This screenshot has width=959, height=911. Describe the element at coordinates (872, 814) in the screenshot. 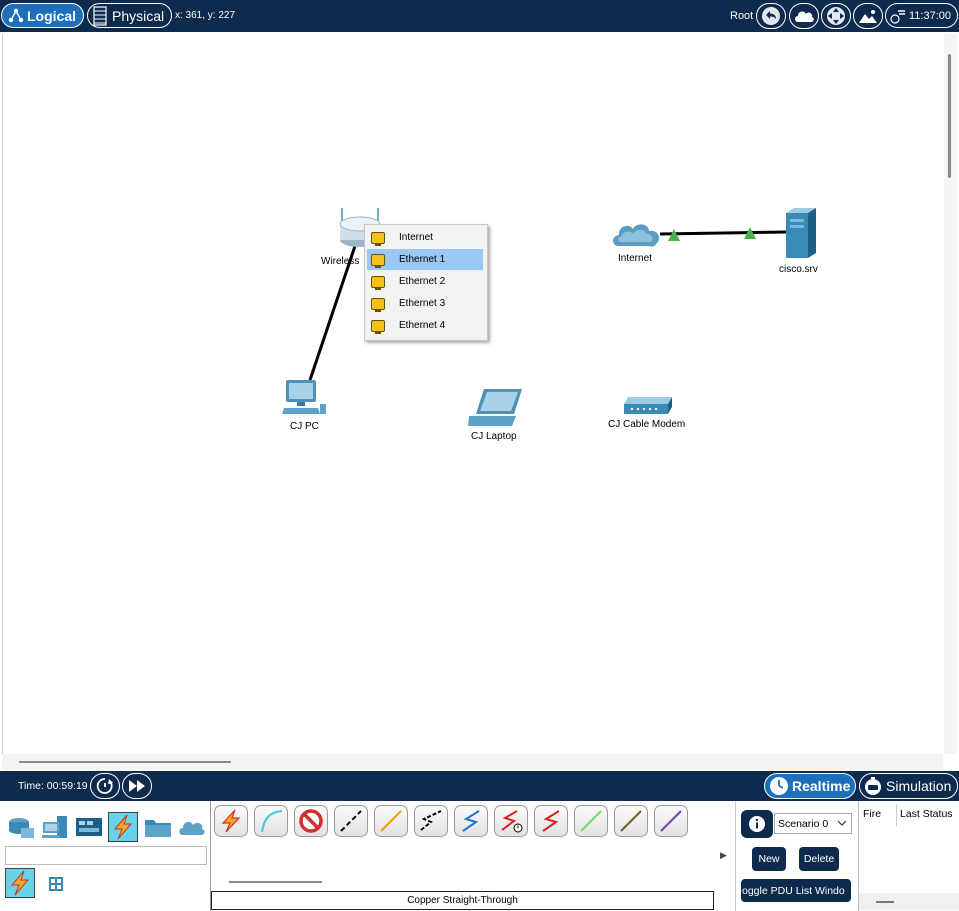

I see `column-header-fire: Fire` at that location.